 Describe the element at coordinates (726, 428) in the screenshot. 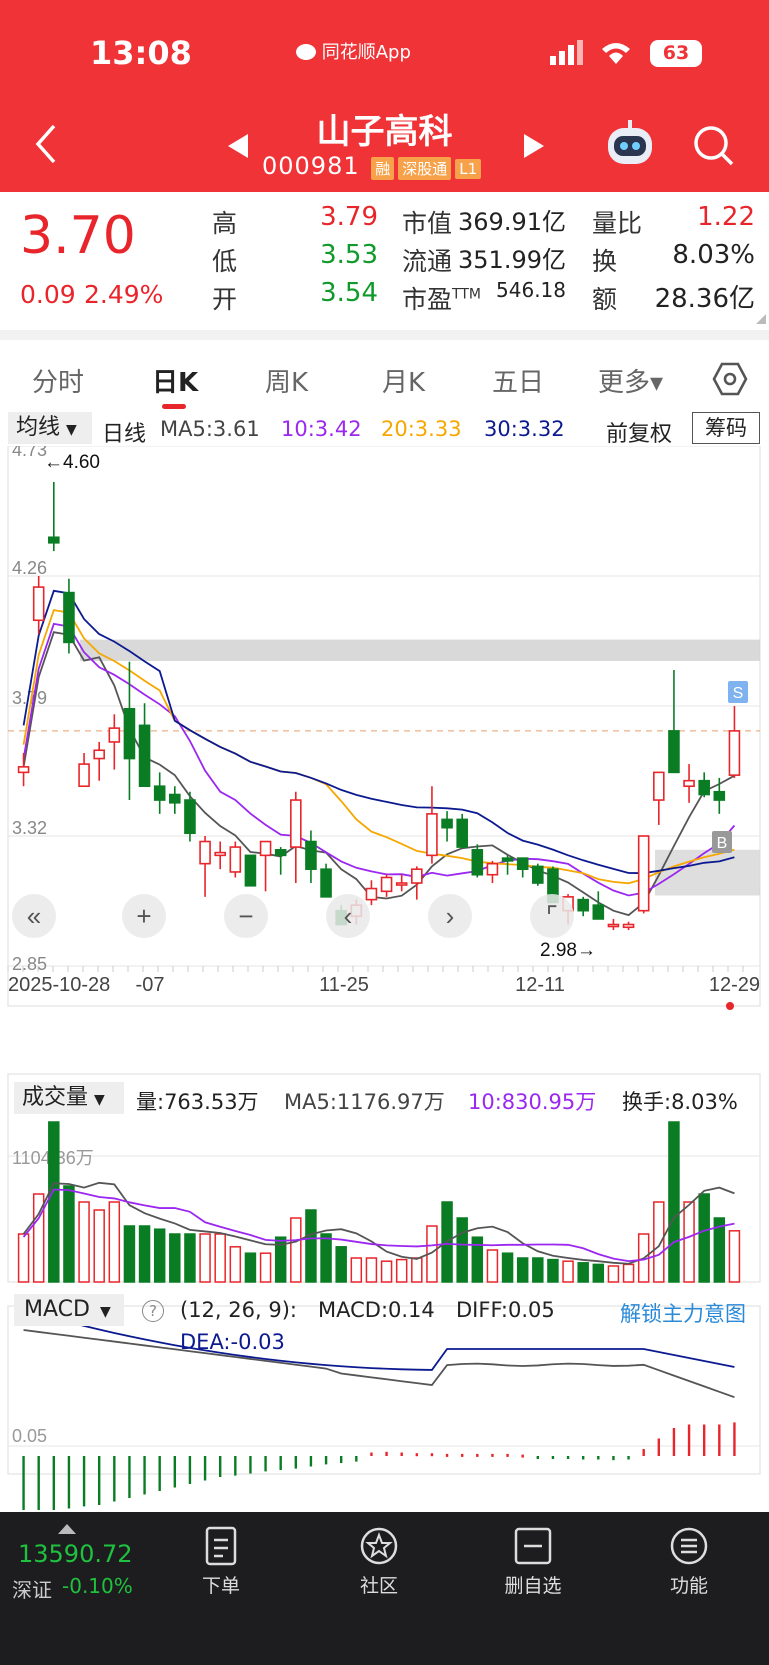

I see `chip-button: 筹码` at that location.